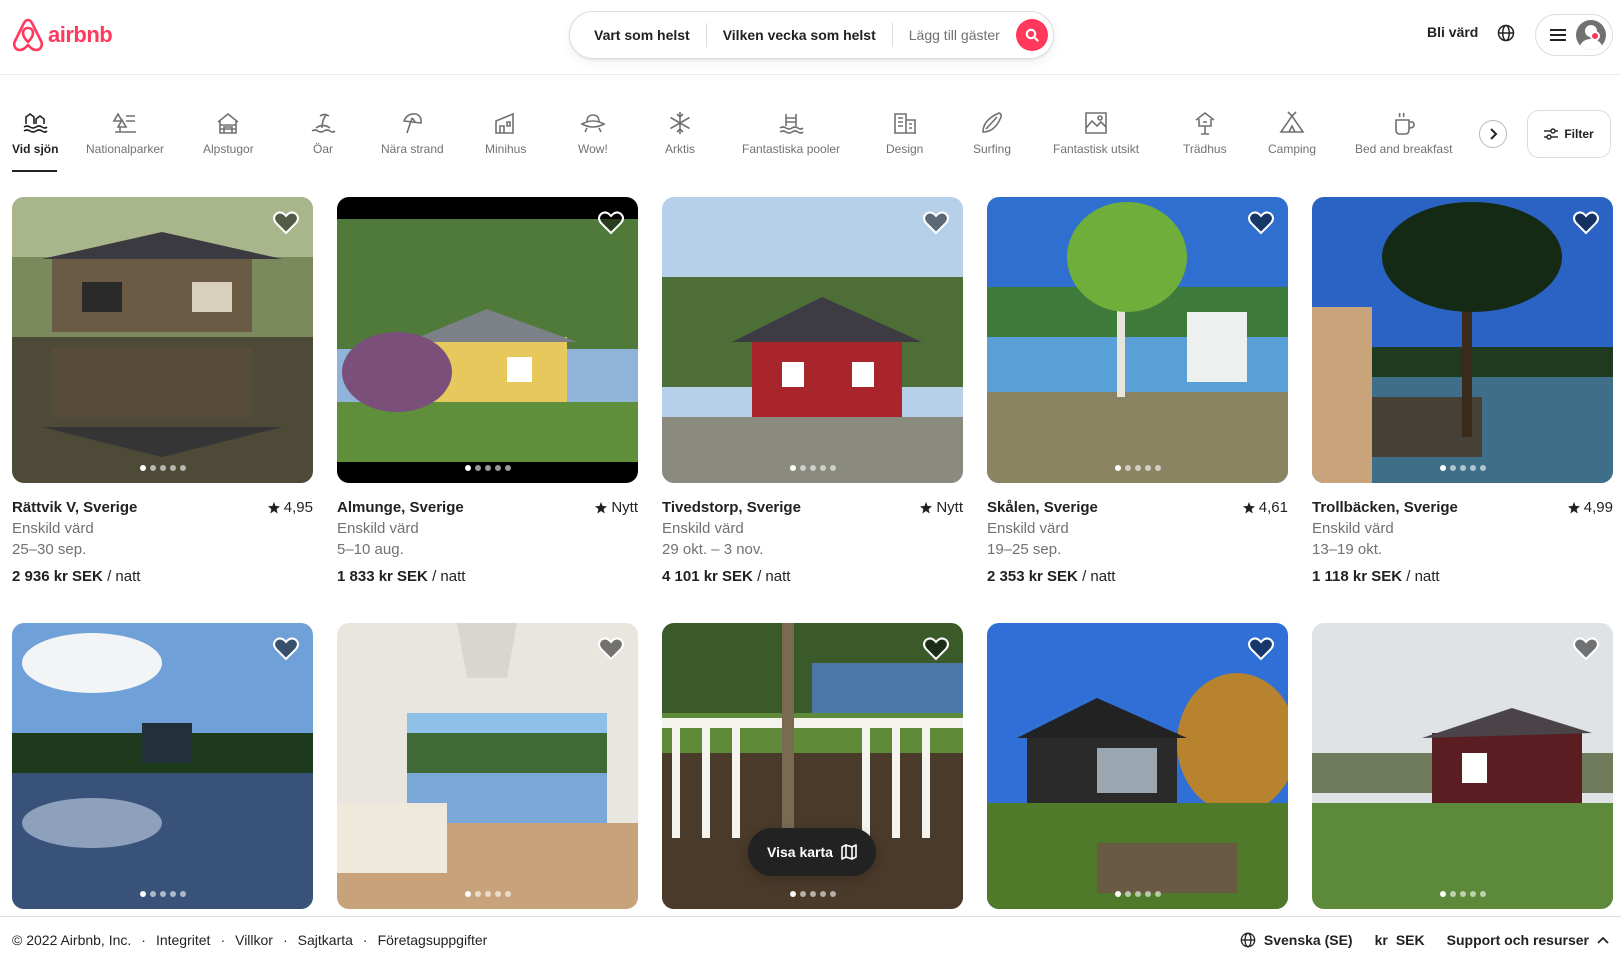  Describe the element at coordinates (1403, 130) in the screenshot. I see `category-bed-breakfast: Bed and breakfast` at that location.